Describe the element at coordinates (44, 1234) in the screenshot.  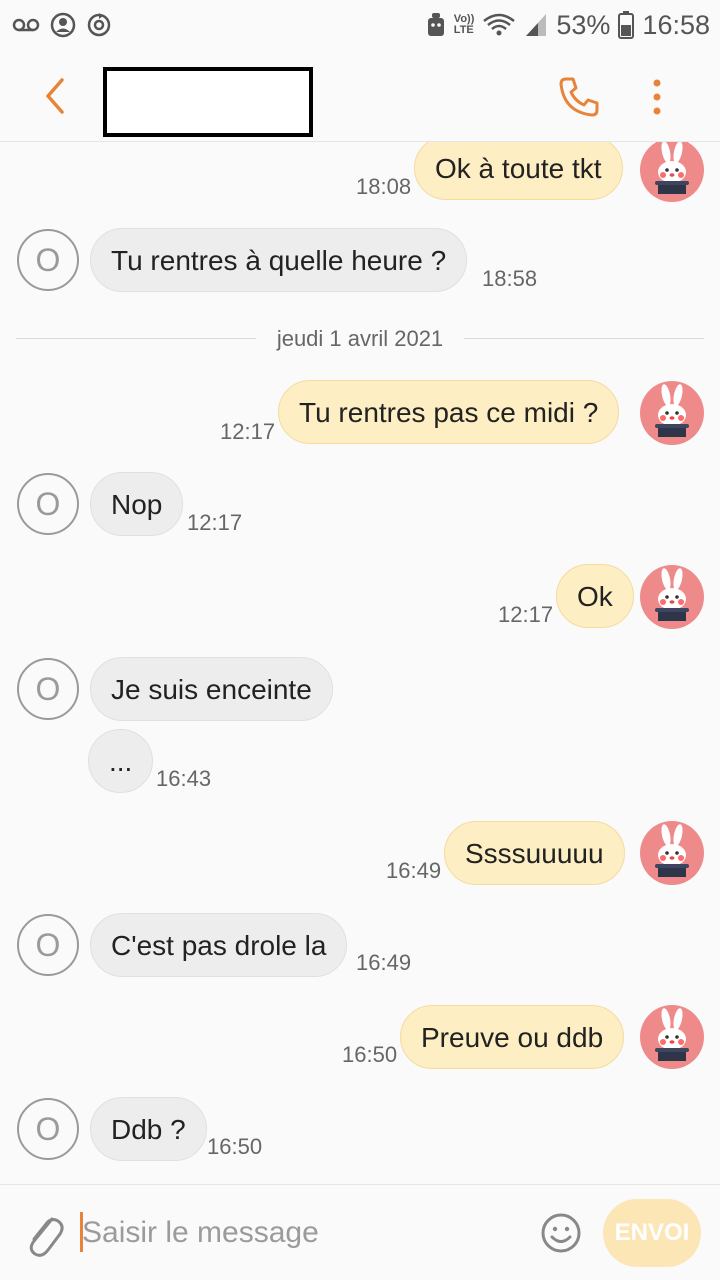
I see `attach-icon` at that location.